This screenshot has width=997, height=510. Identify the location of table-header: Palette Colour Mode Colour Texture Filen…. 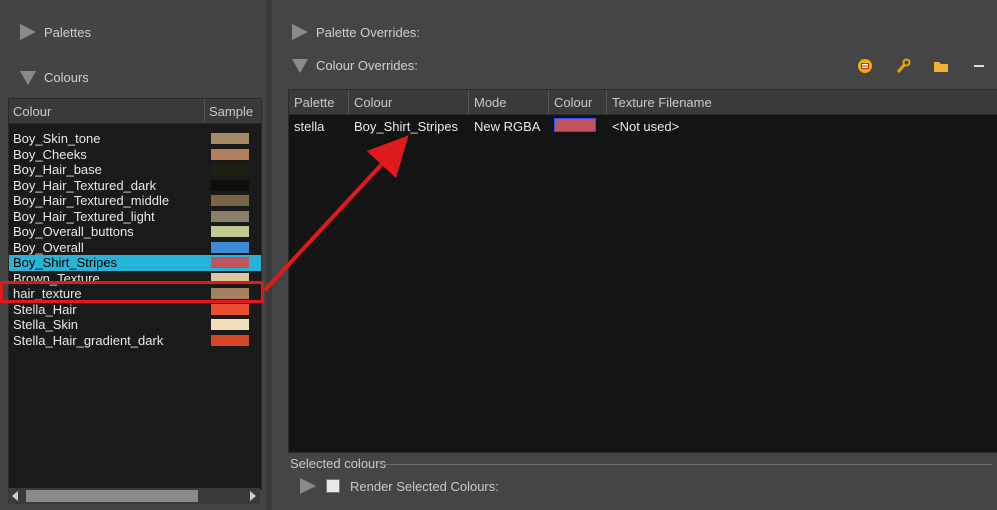
(643, 102).